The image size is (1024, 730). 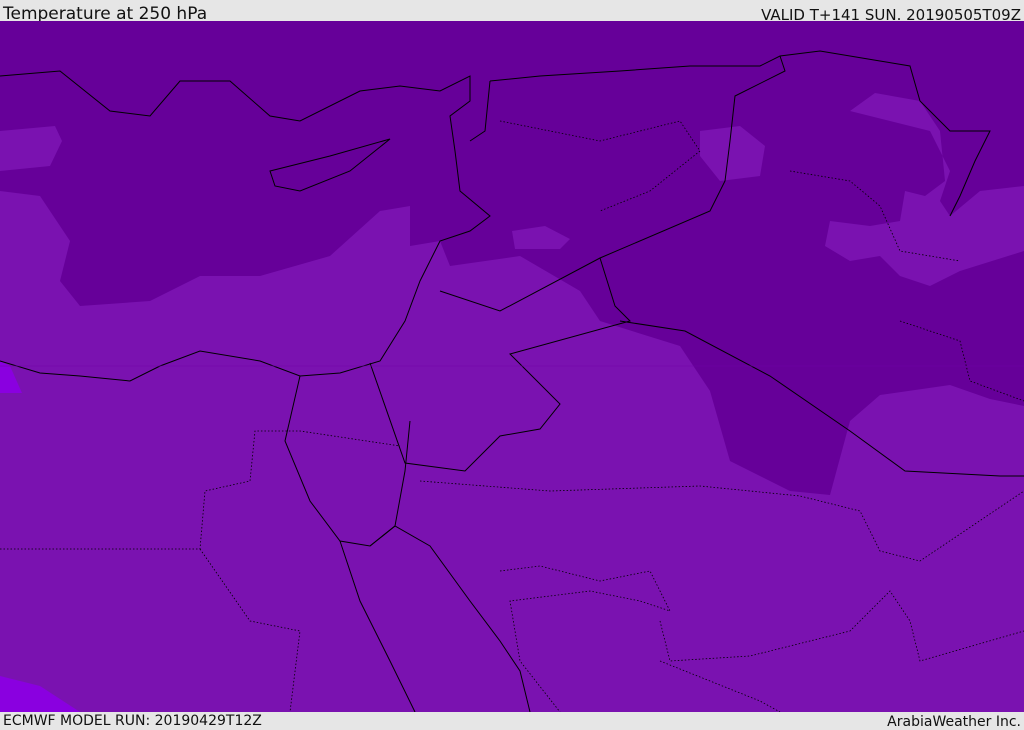 I want to click on model-run: ECMWF MODEL RUN: 20190429T12Z, so click(x=132, y=721).